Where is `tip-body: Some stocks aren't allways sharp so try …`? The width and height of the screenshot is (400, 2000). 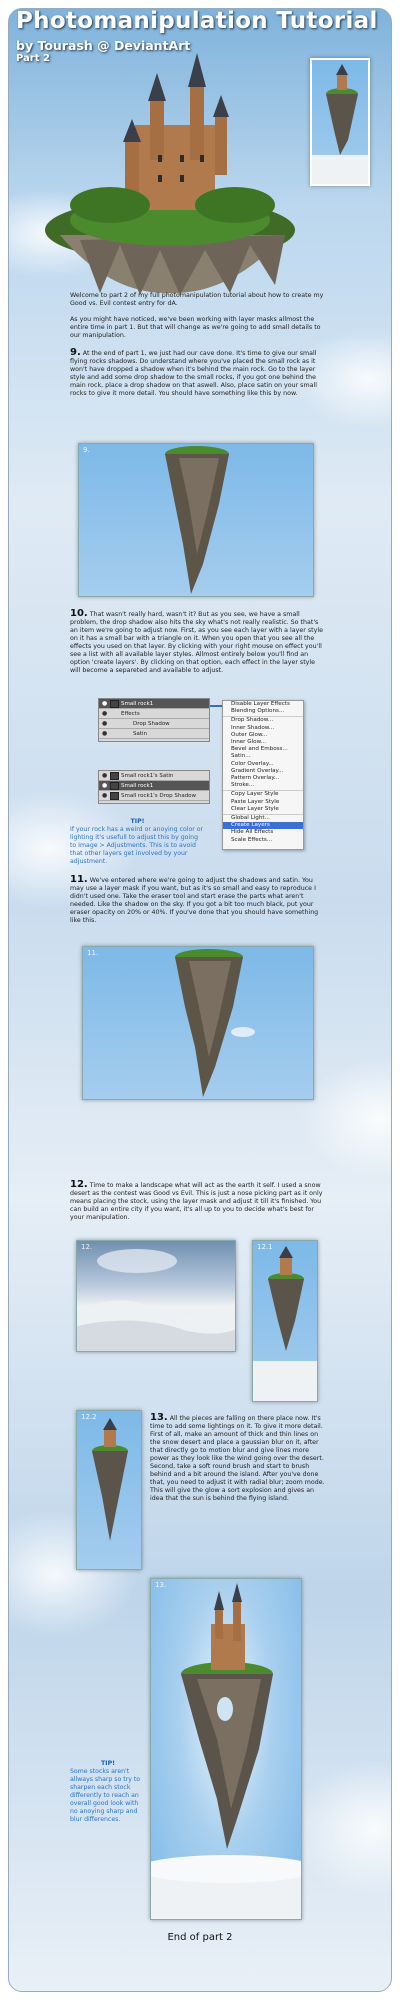
tip-body: Some stocks aren't allways sharp so try … is located at coordinates (105, 1795).